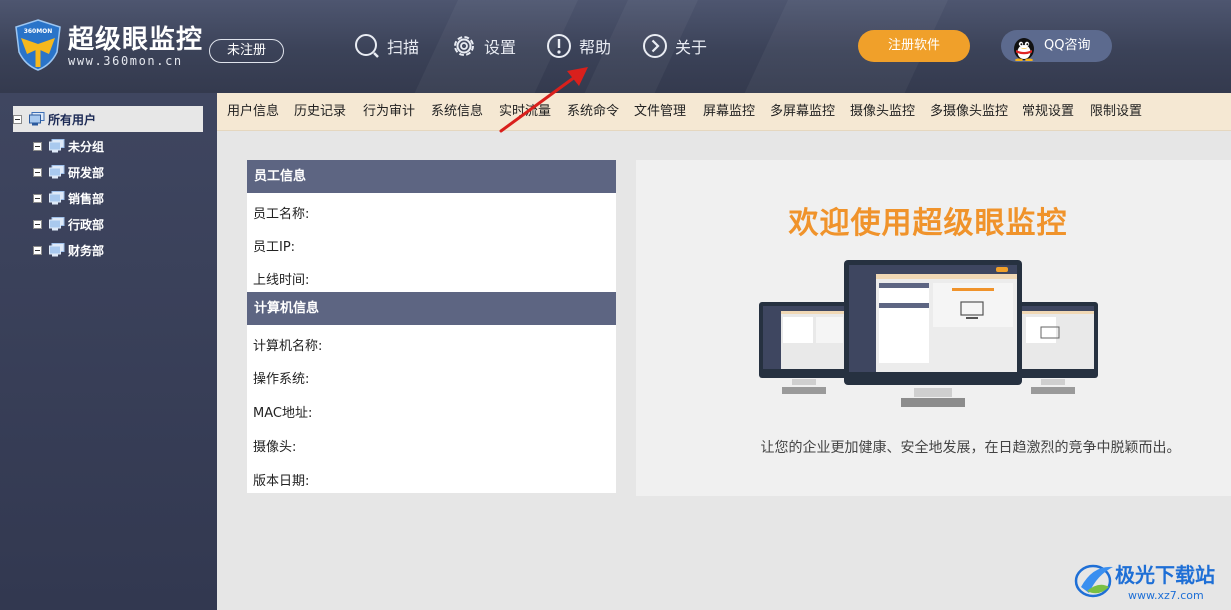  Describe the element at coordinates (431, 308) in the screenshot. I see `computer-info-header: 计算机信息` at that location.